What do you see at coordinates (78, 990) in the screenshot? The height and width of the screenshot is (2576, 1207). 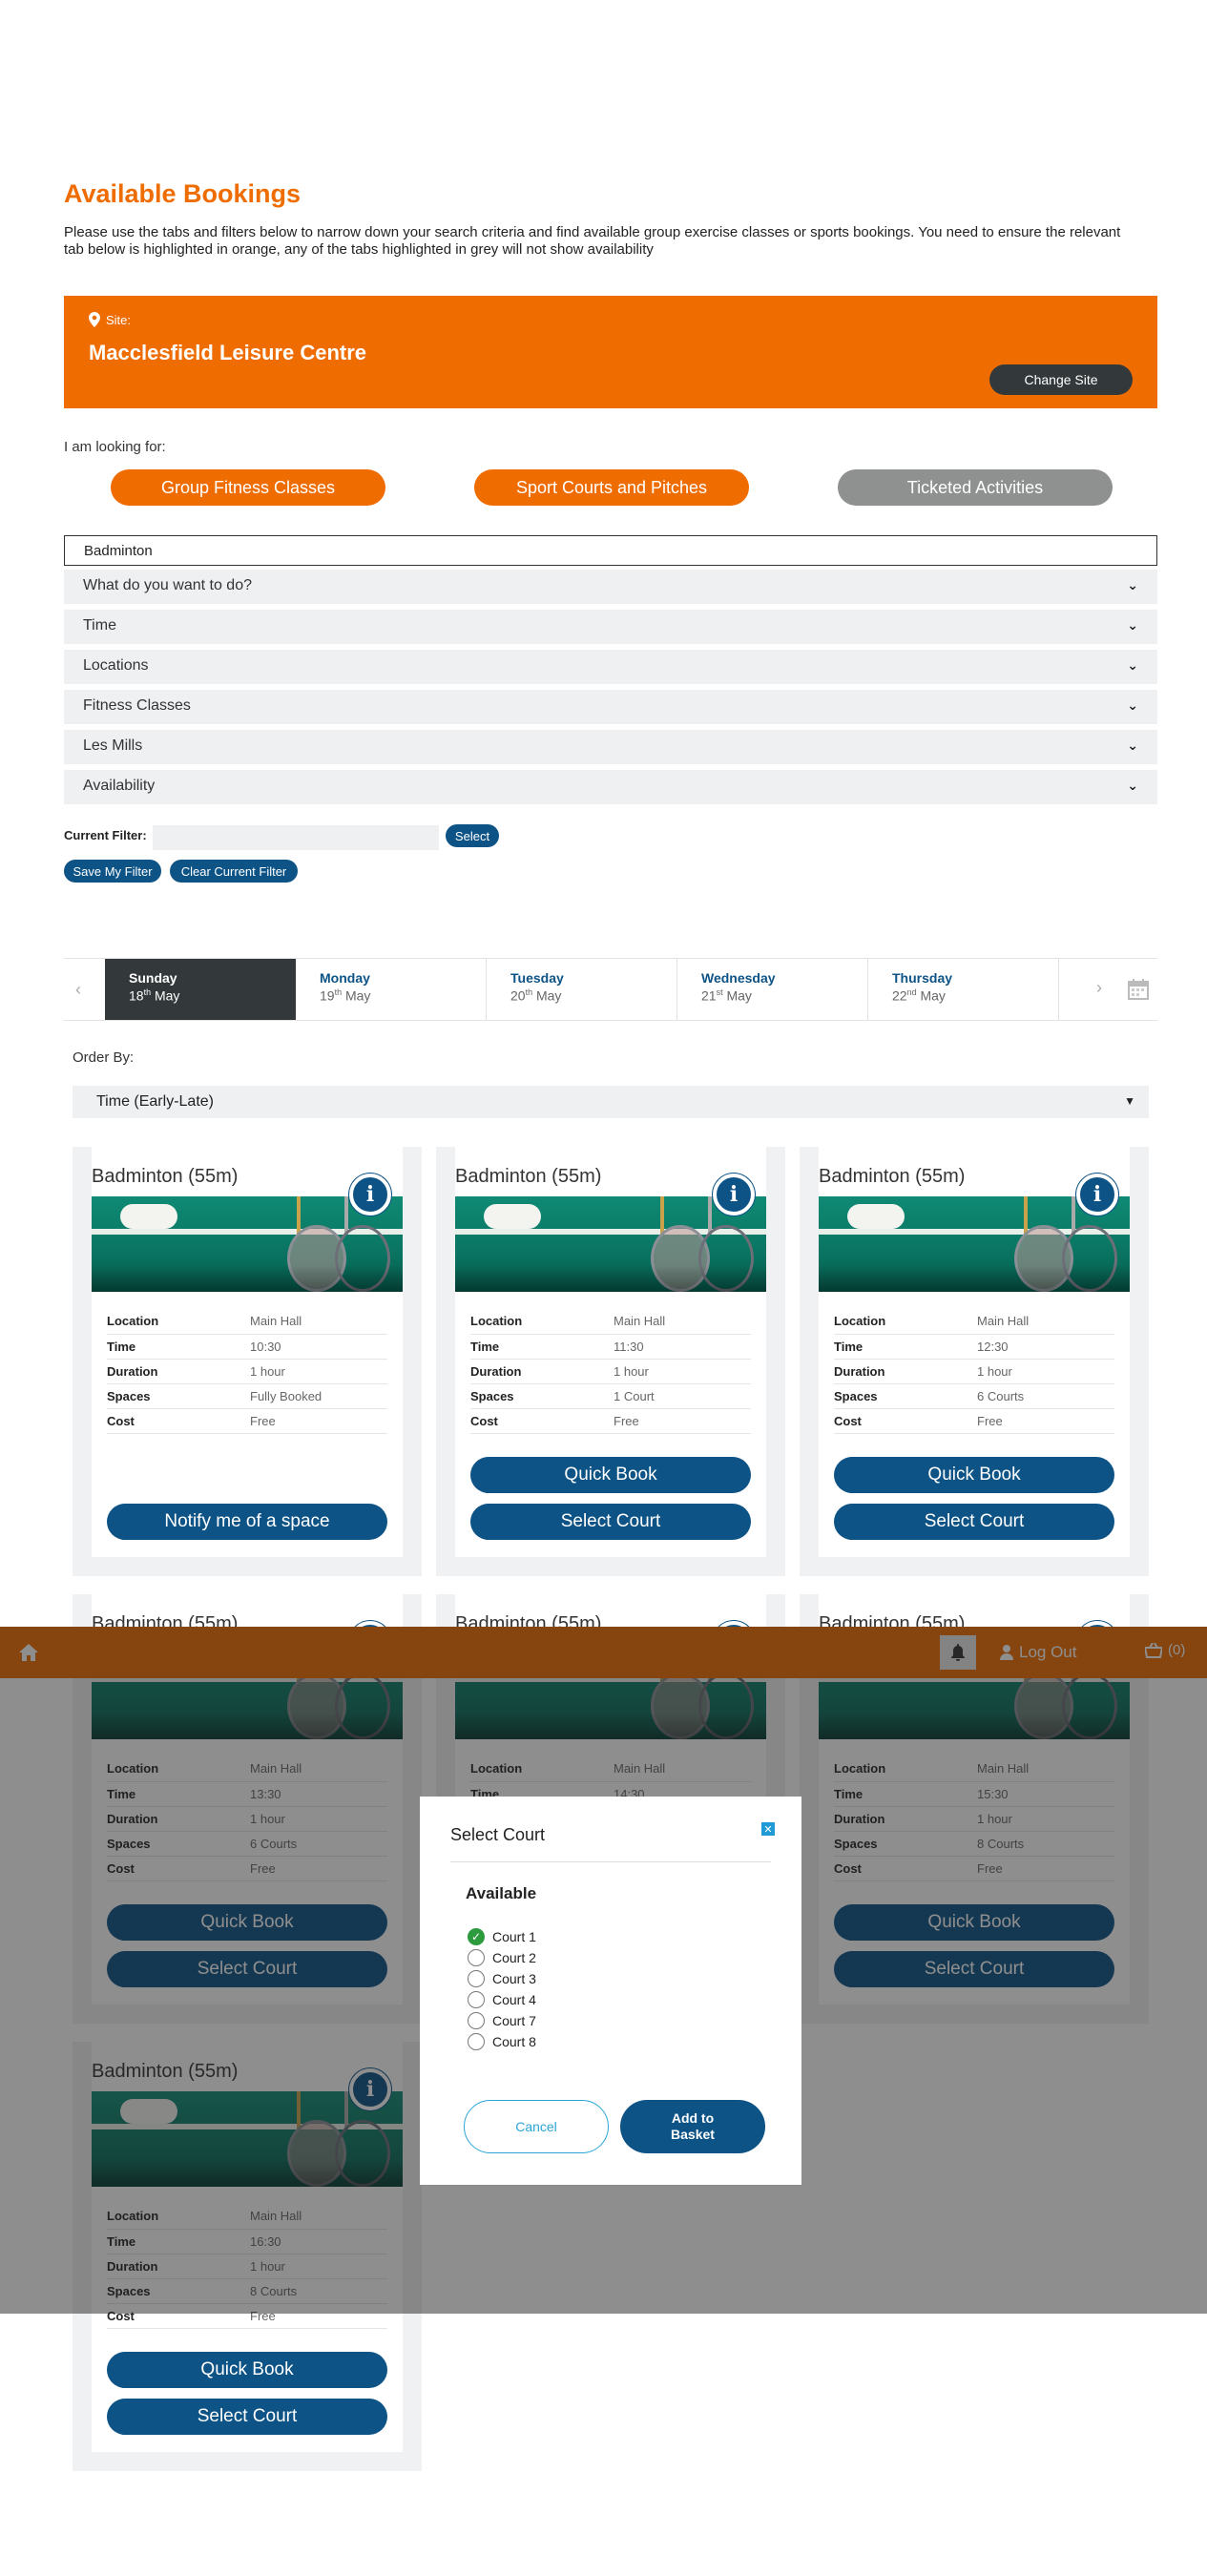 I see `chevron-left-icon: ‹` at bounding box center [78, 990].